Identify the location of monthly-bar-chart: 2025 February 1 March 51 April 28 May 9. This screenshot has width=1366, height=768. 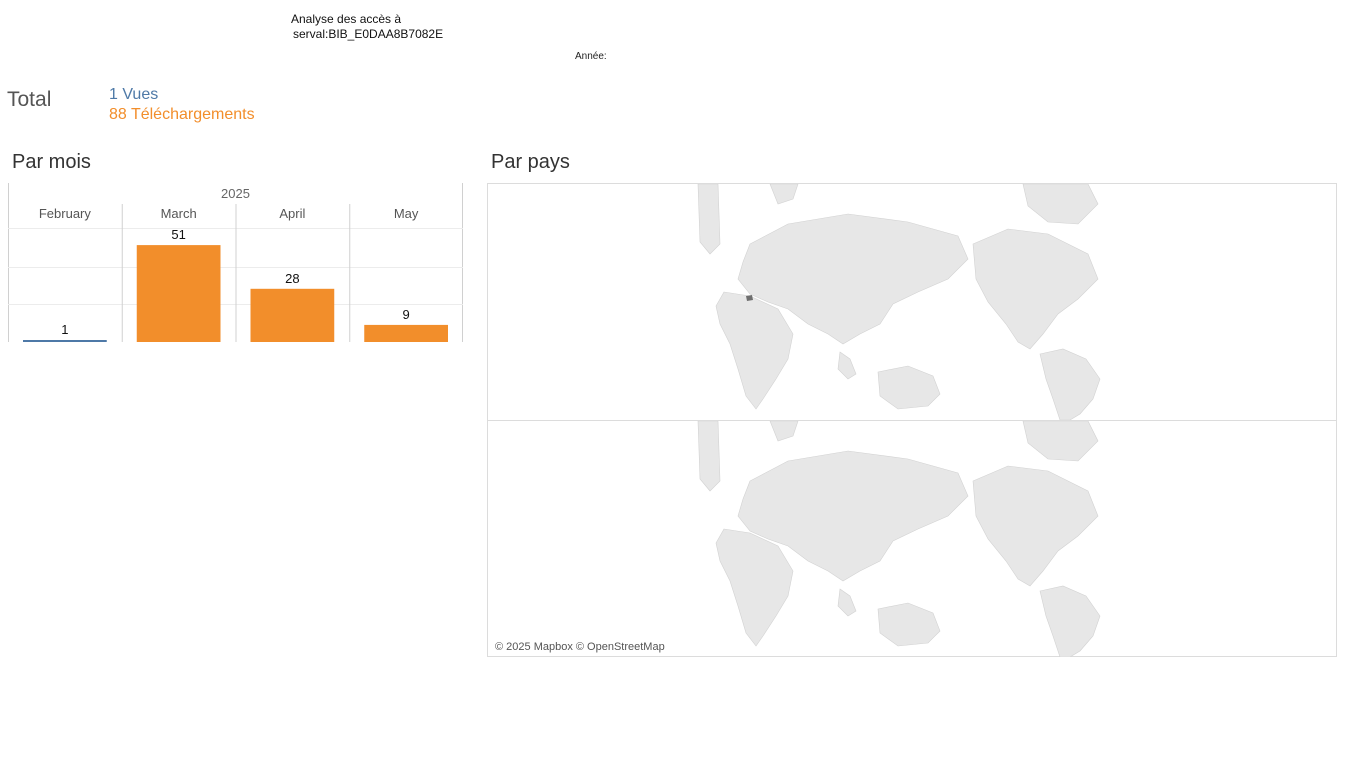
(236, 264).